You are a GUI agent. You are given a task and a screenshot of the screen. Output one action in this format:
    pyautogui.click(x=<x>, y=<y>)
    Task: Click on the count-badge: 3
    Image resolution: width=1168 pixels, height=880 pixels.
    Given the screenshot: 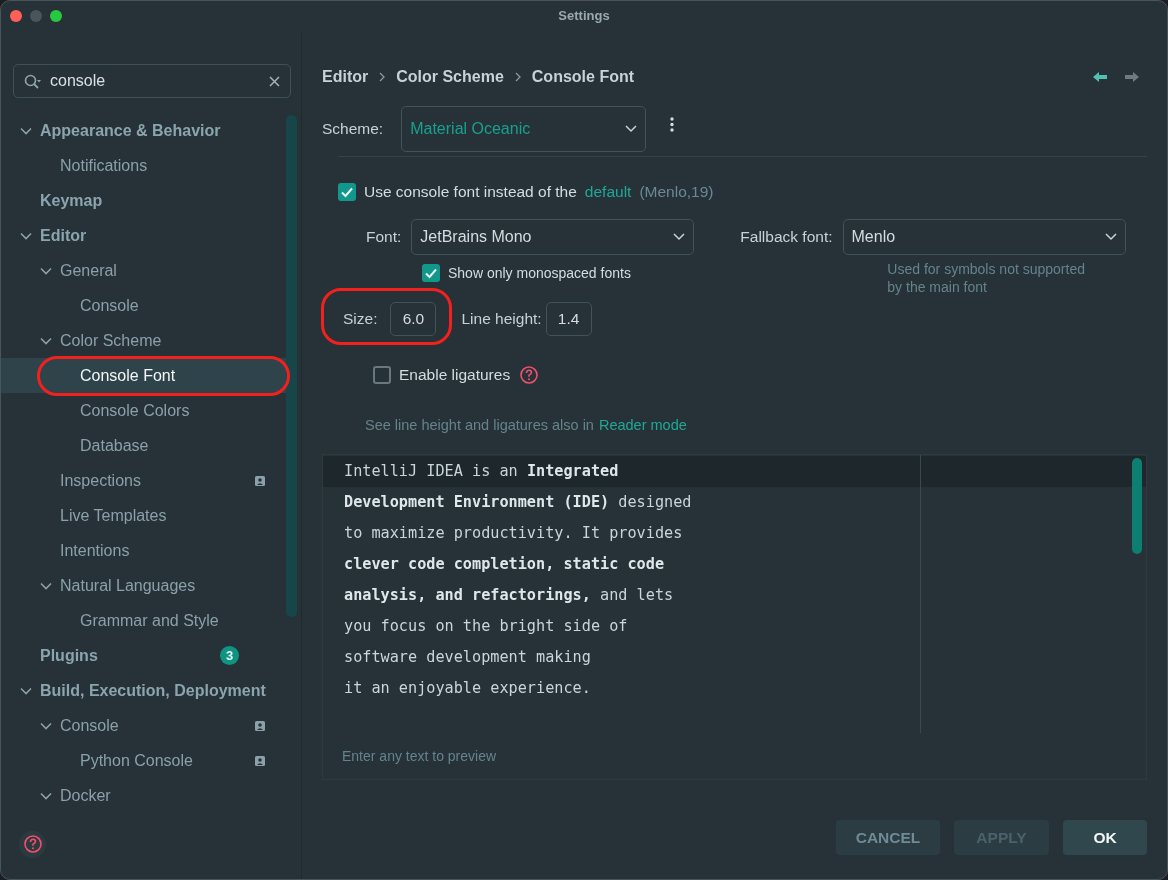 What is the action you would take?
    pyautogui.click(x=229, y=655)
    